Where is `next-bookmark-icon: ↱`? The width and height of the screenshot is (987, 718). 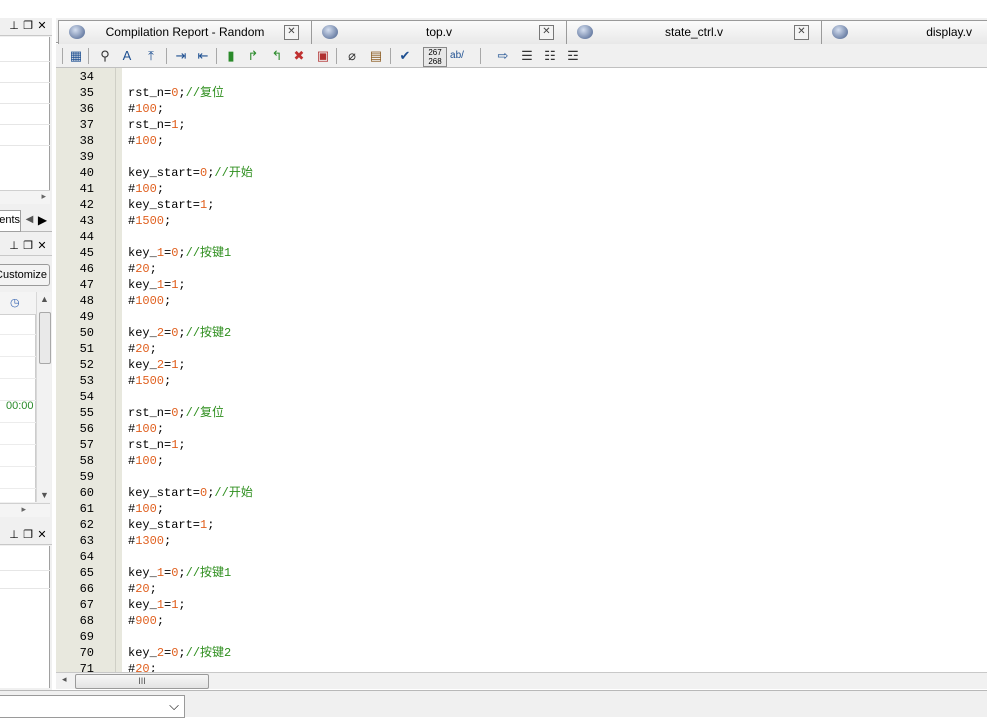
next-bookmark-icon: ↱ is located at coordinates (253, 56).